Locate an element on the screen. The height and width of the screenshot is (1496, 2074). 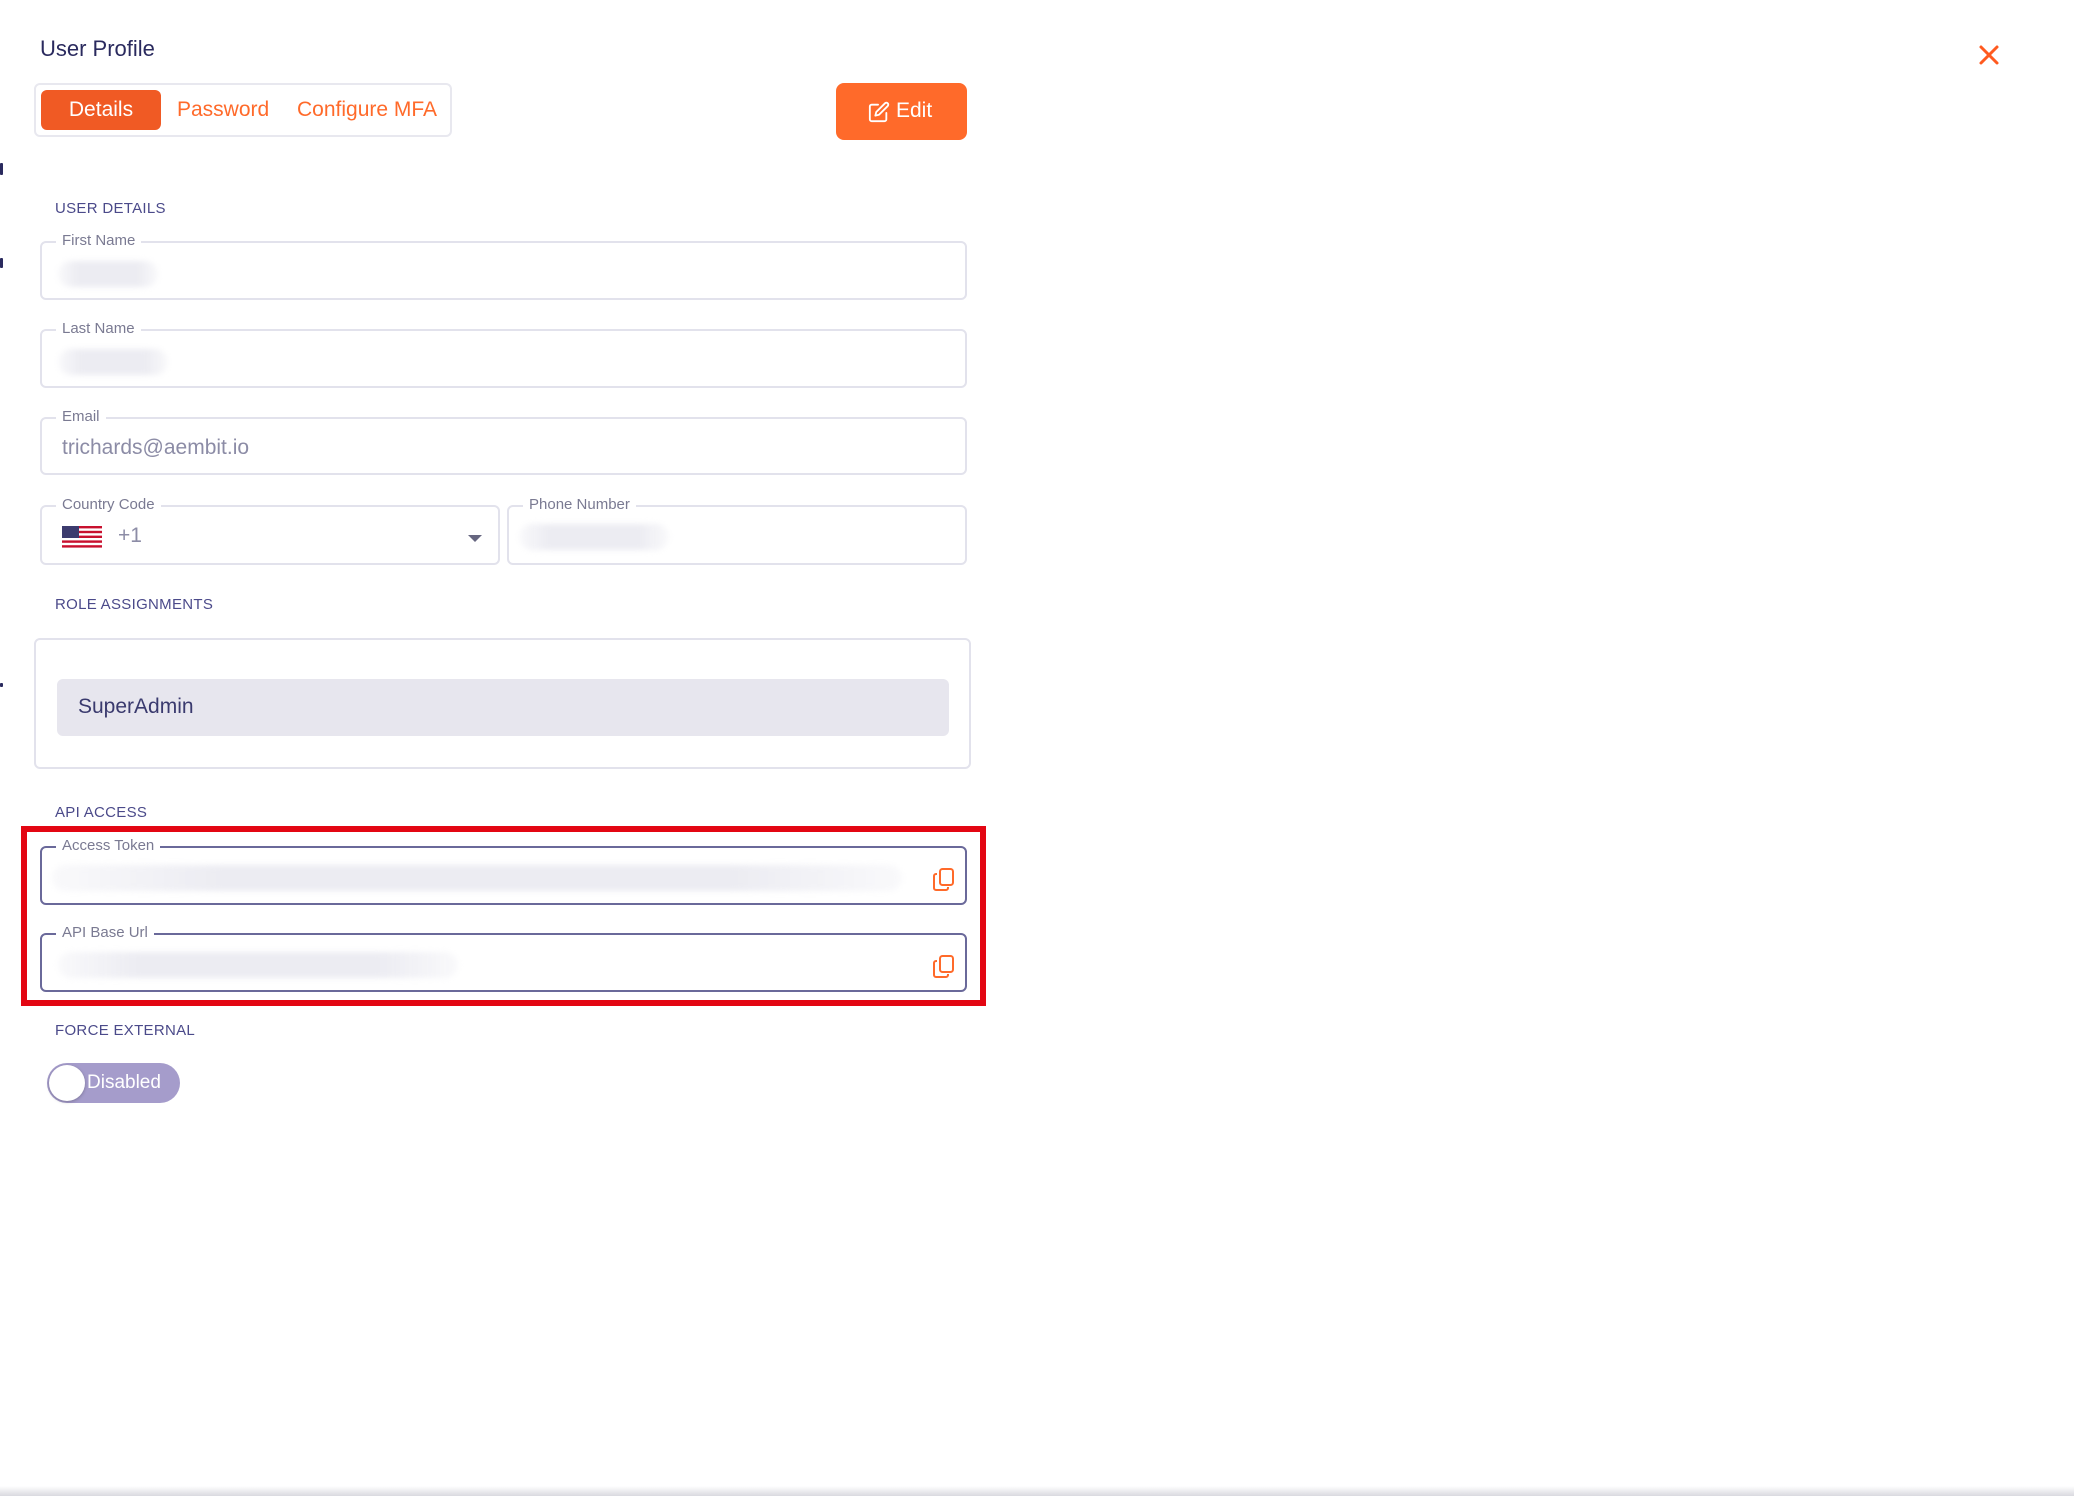
section-label-force-external: FORCE EXTERNAL is located at coordinates (125, 1030).